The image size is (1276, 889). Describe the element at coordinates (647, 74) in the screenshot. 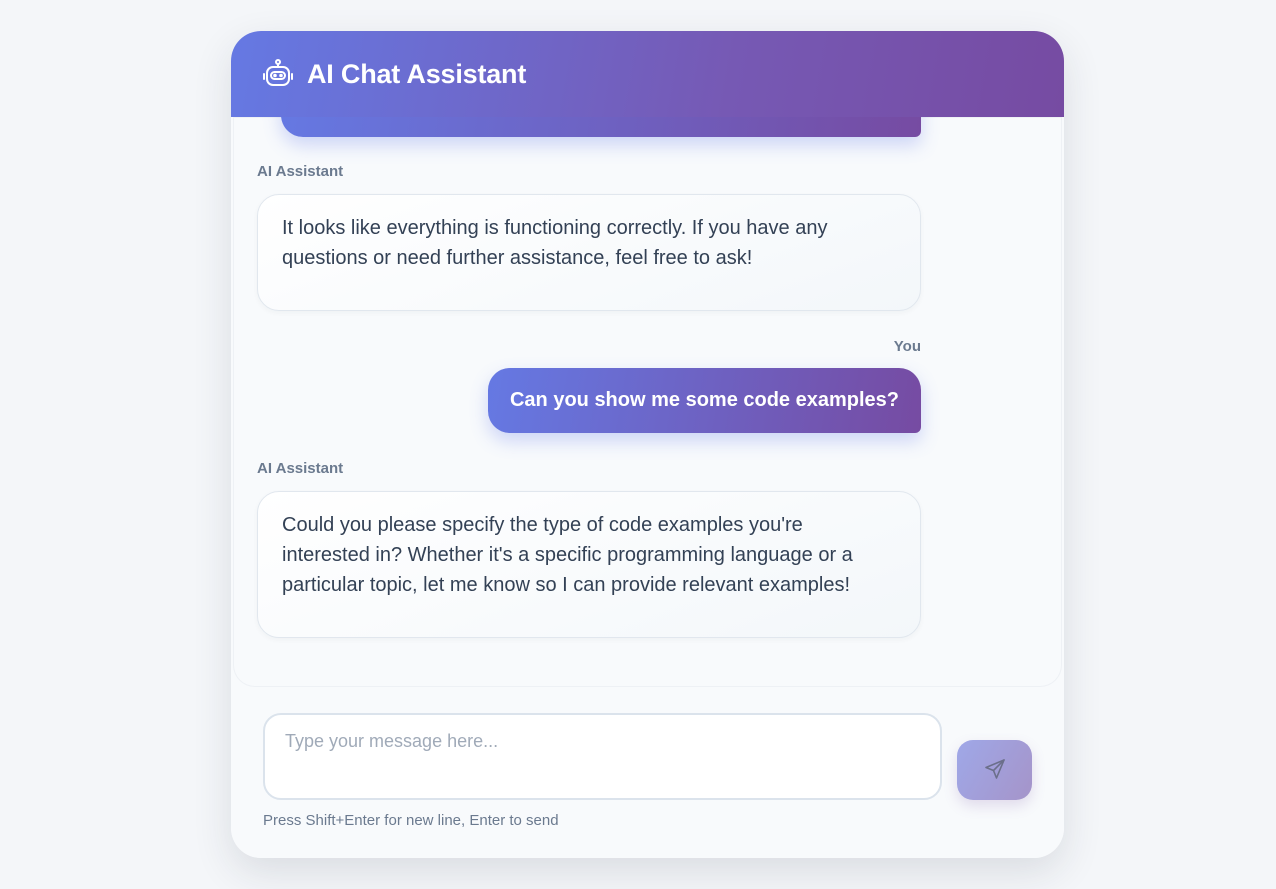

I see `chat-header: AI Chat Assistant` at that location.